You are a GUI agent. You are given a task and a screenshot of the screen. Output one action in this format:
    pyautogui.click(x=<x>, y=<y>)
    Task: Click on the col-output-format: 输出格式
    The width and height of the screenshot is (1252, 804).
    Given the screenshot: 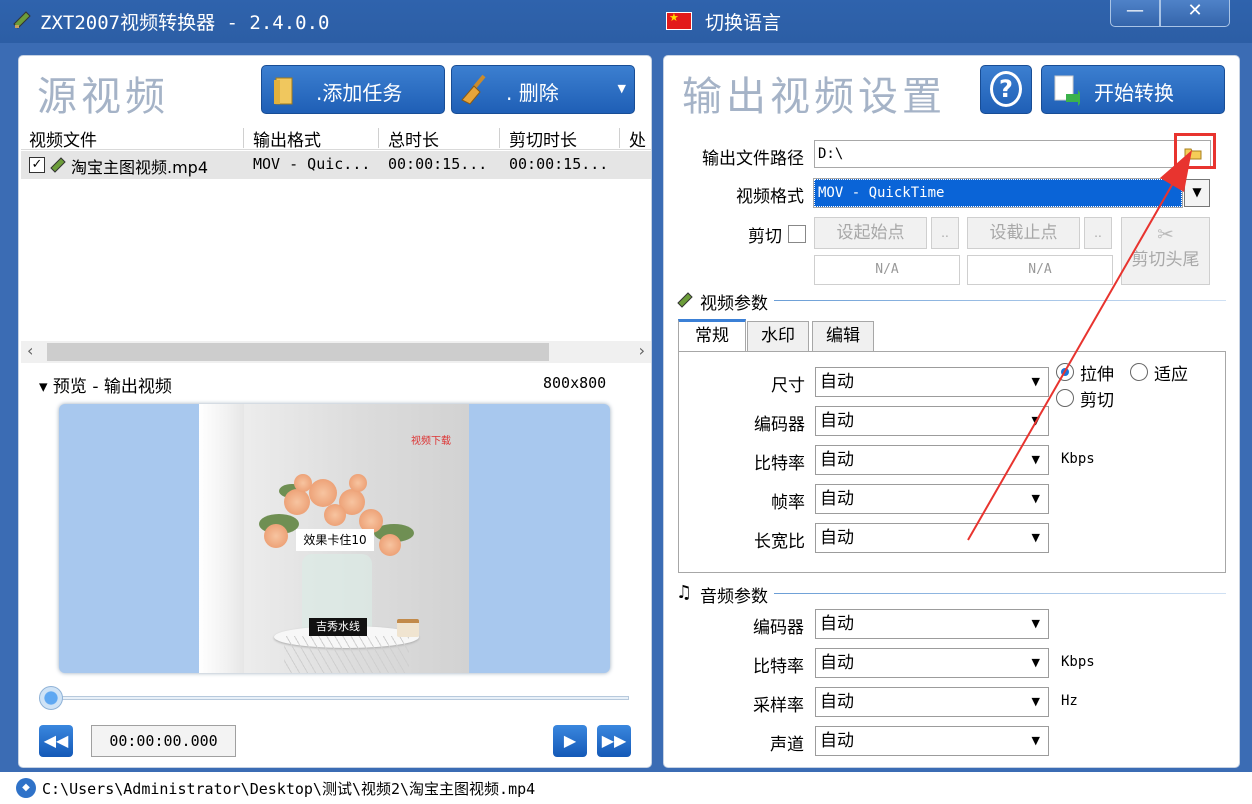 What is the action you would take?
    pyautogui.click(x=287, y=138)
    